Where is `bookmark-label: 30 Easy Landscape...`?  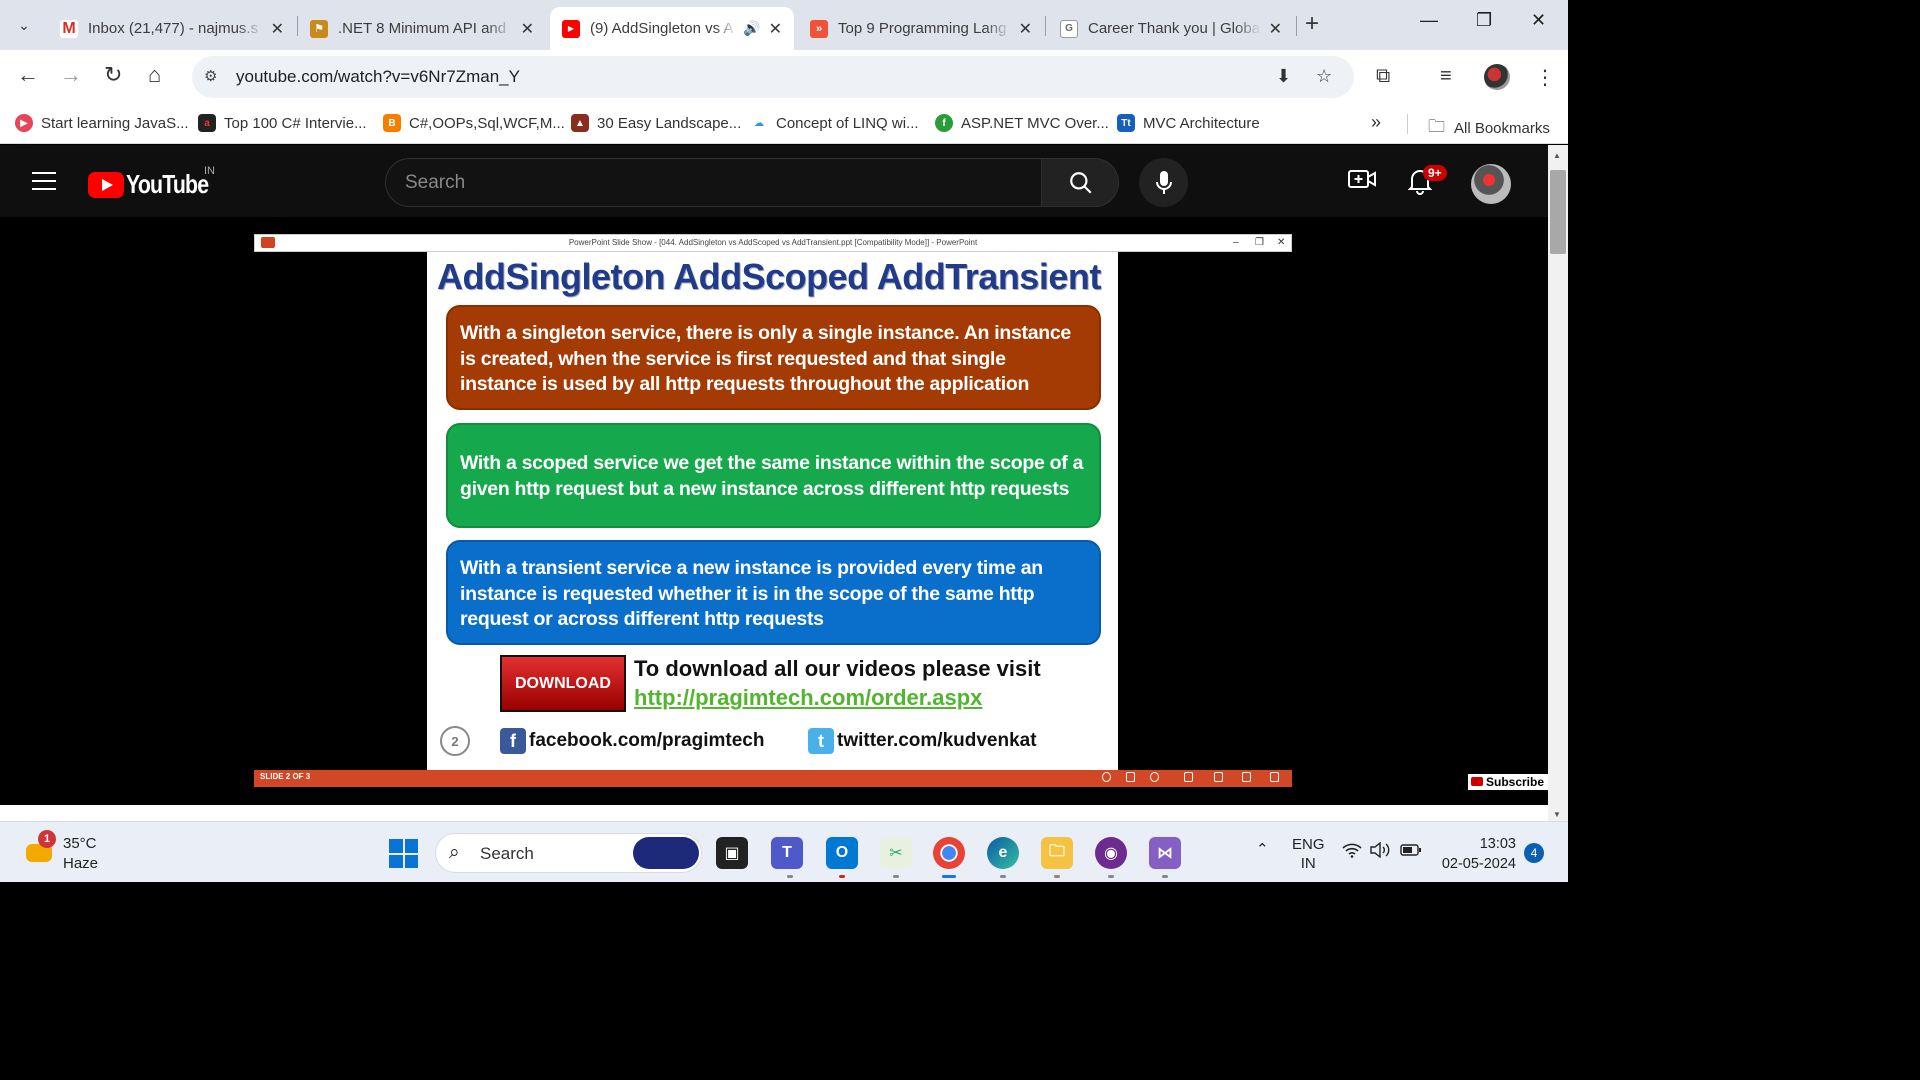 bookmark-label: 30 Easy Landscape... is located at coordinates (669, 123).